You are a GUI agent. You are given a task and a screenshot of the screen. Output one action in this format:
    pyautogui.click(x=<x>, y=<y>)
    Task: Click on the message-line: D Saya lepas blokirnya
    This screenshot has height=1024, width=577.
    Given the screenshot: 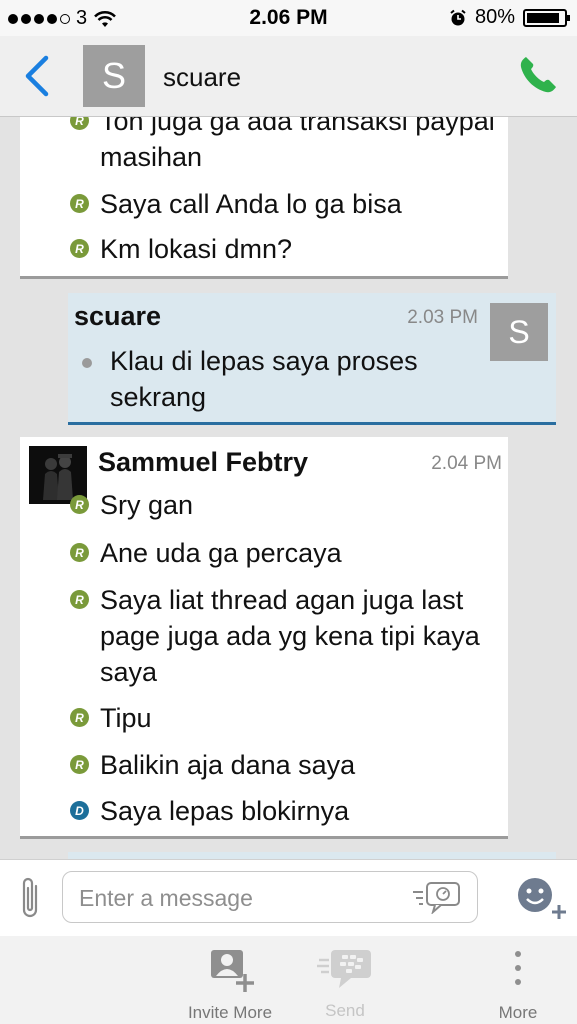 What is the action you would take?
    pyautogui.click(x=285, y=811)
    